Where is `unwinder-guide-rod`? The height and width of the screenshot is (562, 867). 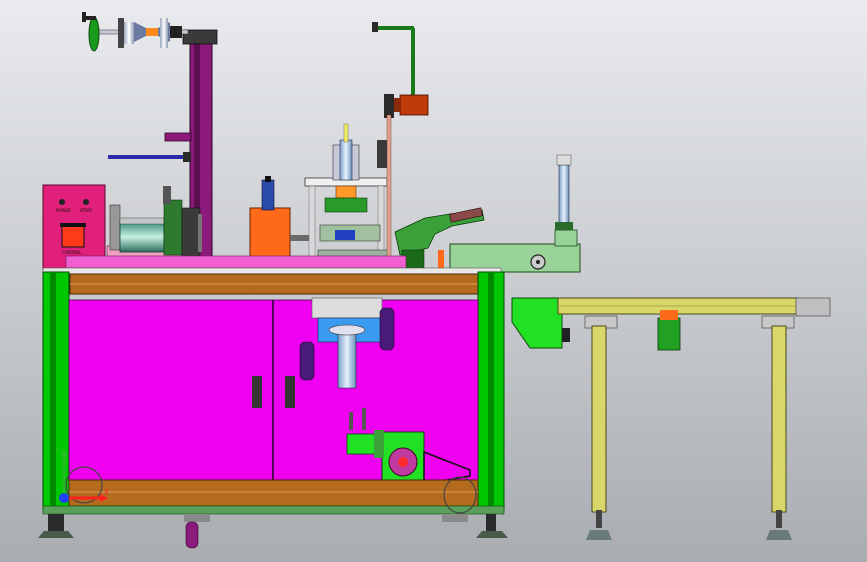
unwinder-guide-rod is located at coordinates (149, 157).